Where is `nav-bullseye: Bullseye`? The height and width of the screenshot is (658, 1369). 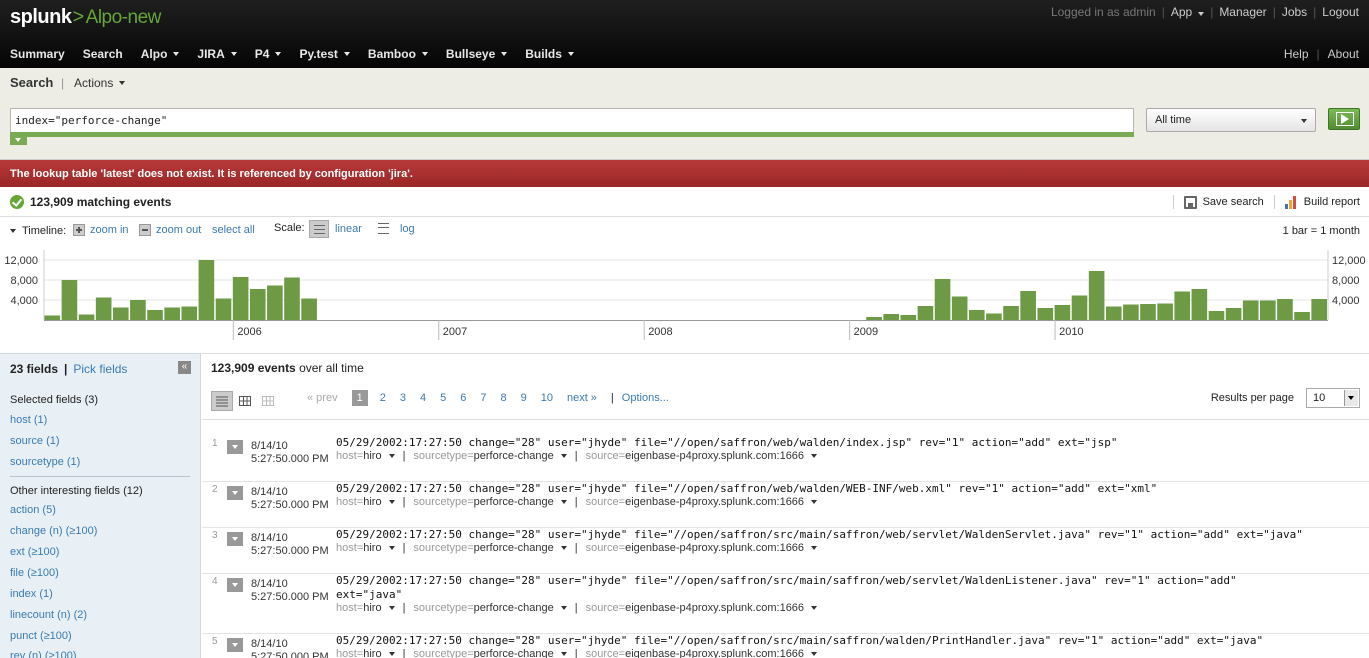 nav-bullseye: Bullseye is located at coordinates (477, 54).